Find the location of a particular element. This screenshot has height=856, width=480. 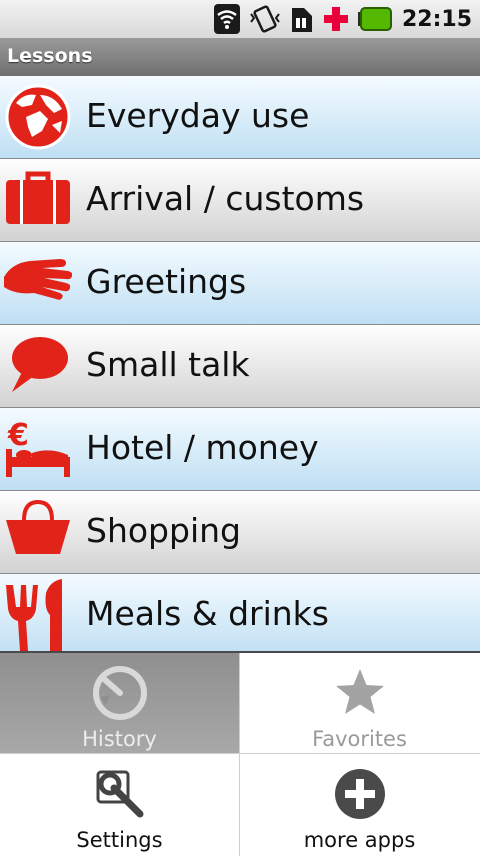

wifi-icon is located at coordinates (226, 19).